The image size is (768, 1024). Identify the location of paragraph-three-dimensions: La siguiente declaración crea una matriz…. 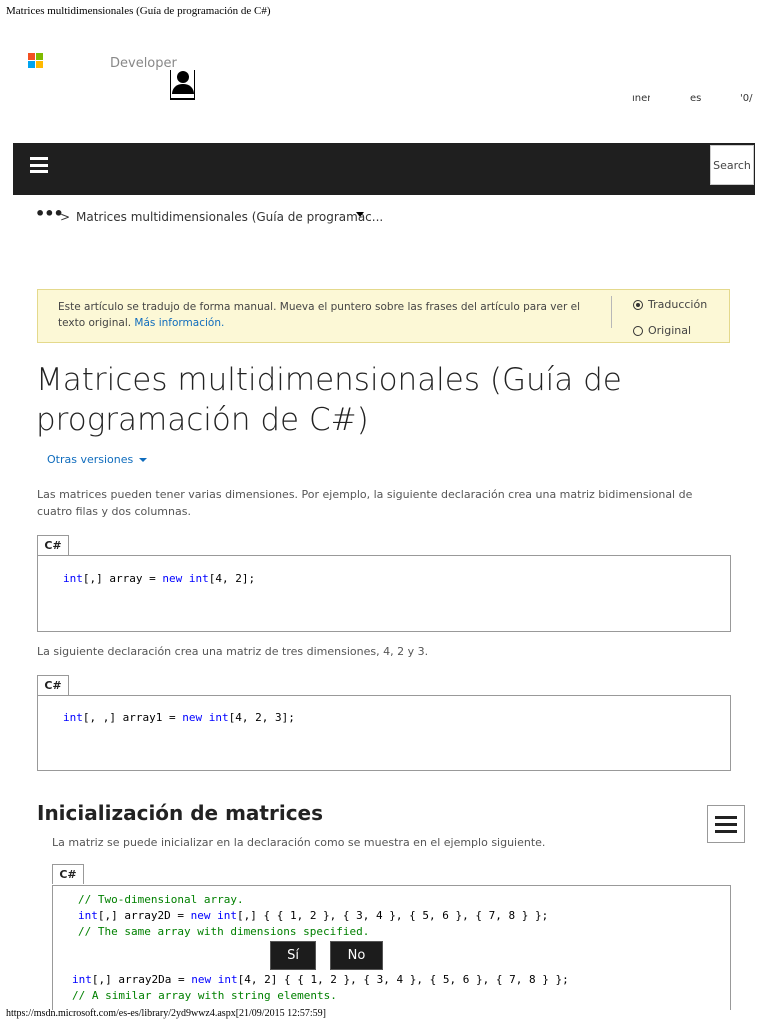
(233, 651).